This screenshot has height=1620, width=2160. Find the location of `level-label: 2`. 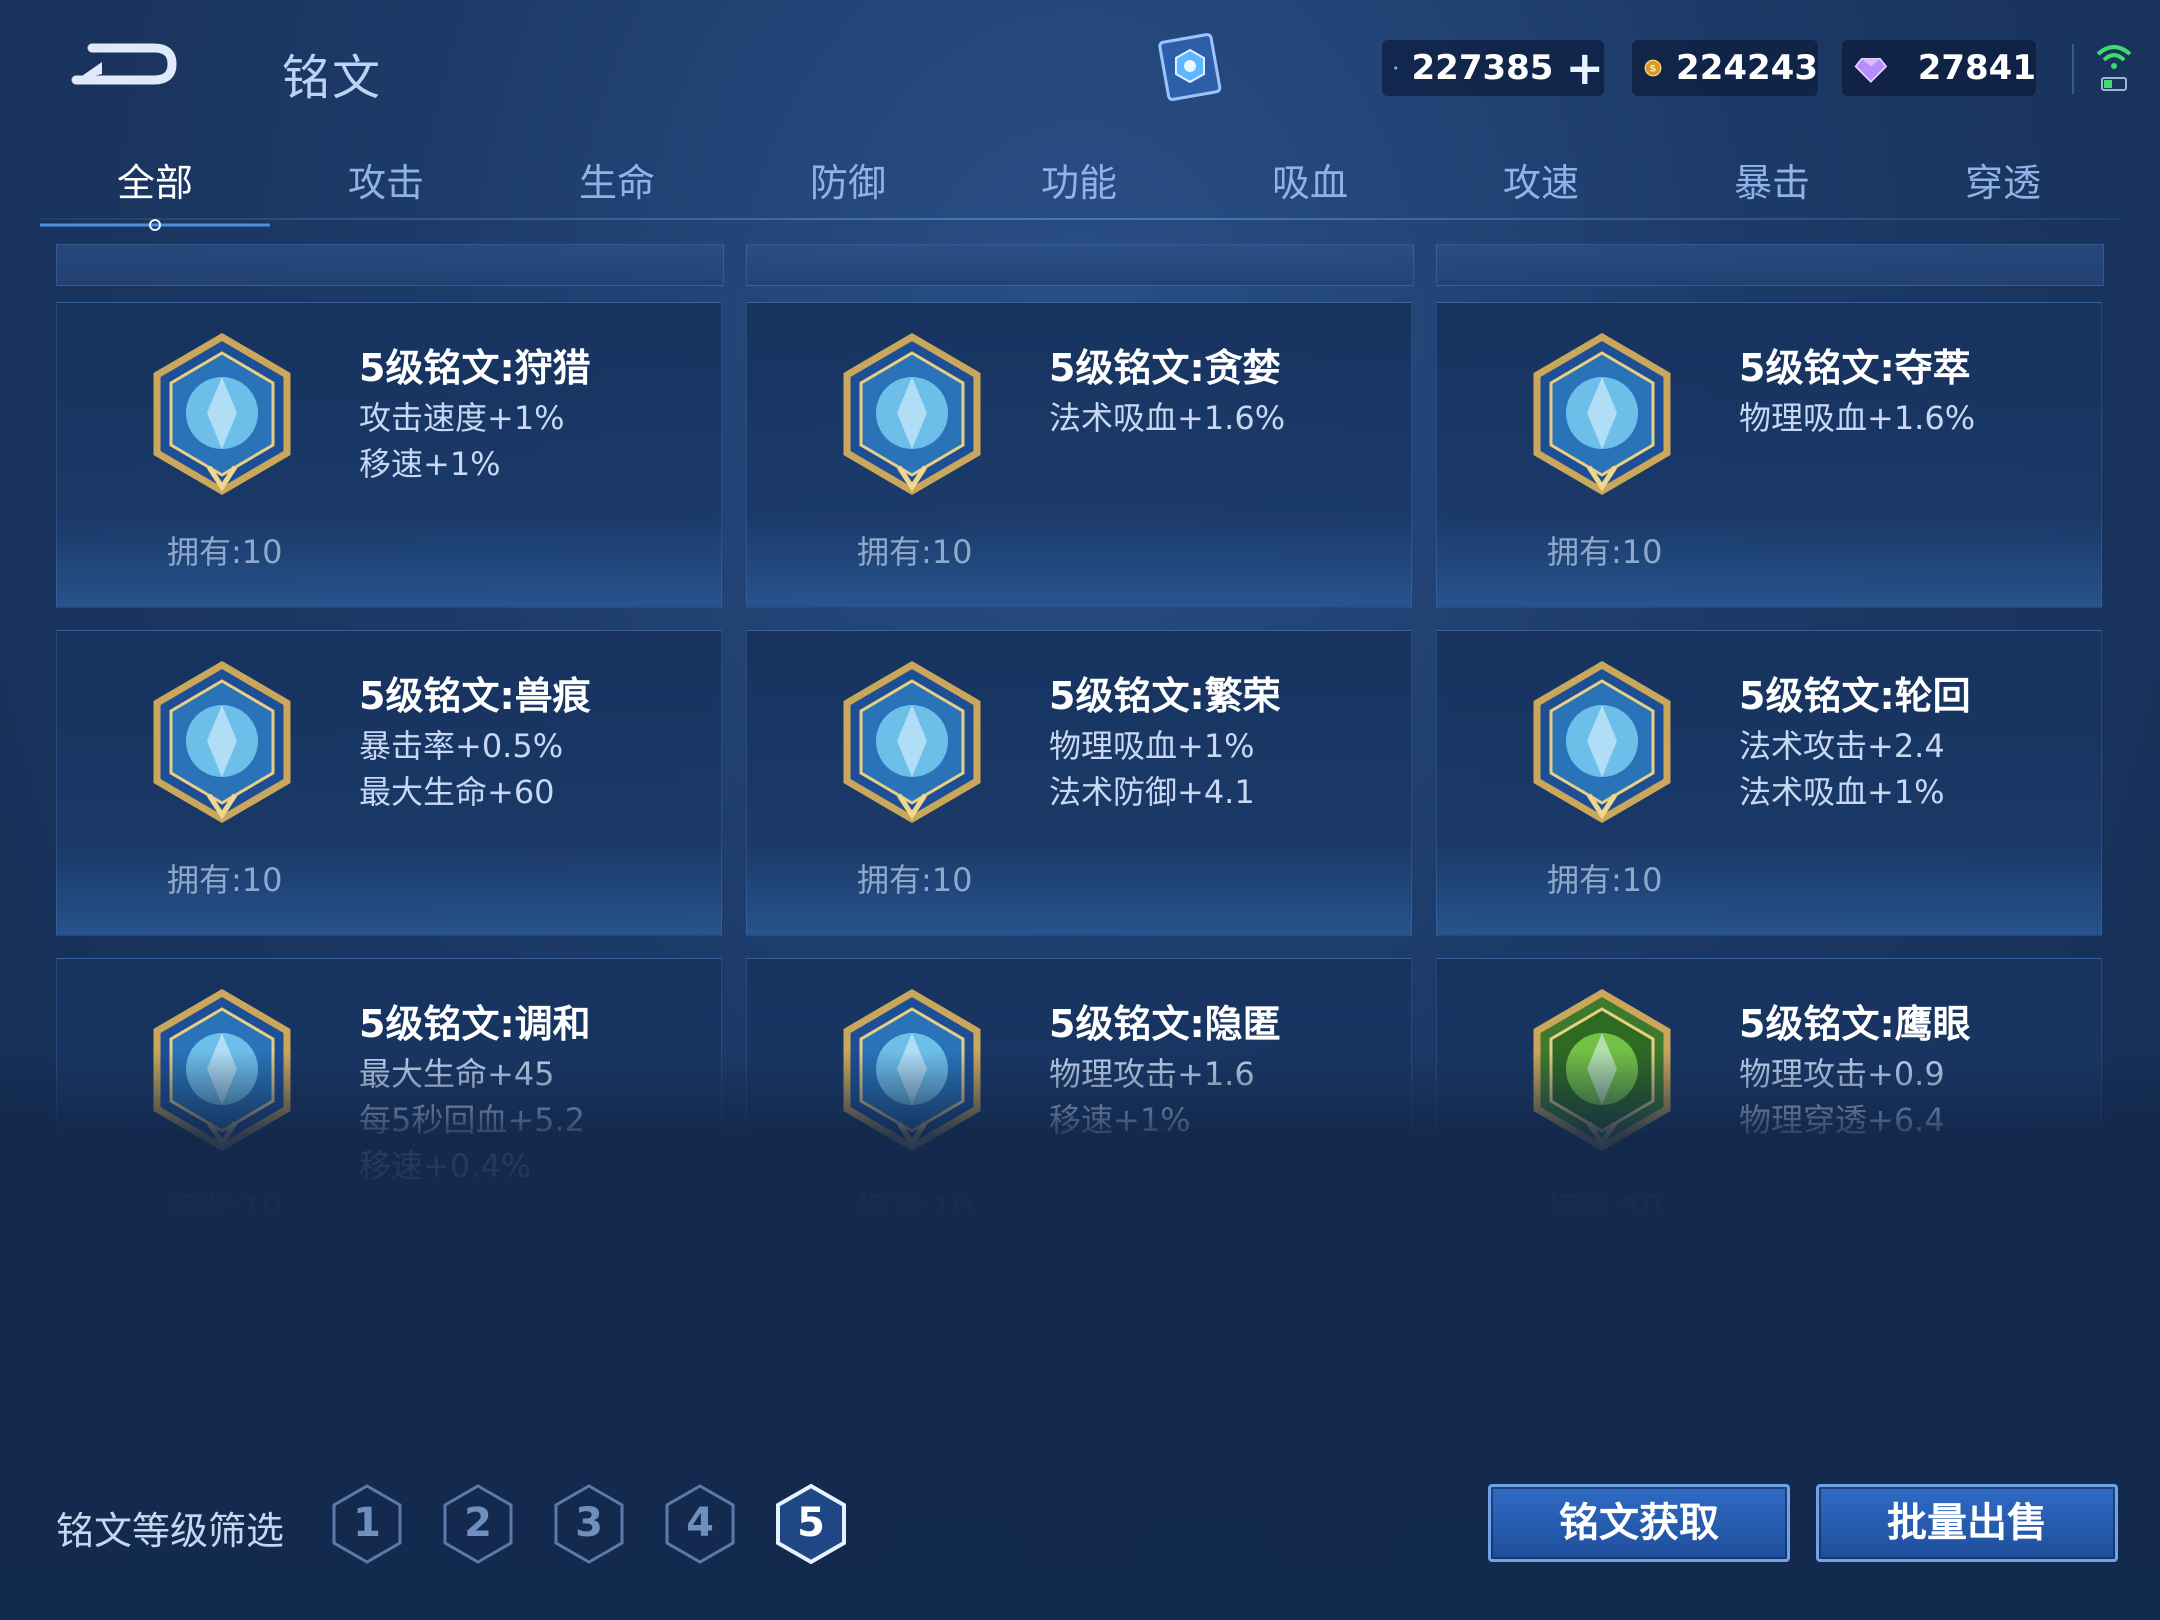

level-label: 2 is located at coordinates (478, 1523).